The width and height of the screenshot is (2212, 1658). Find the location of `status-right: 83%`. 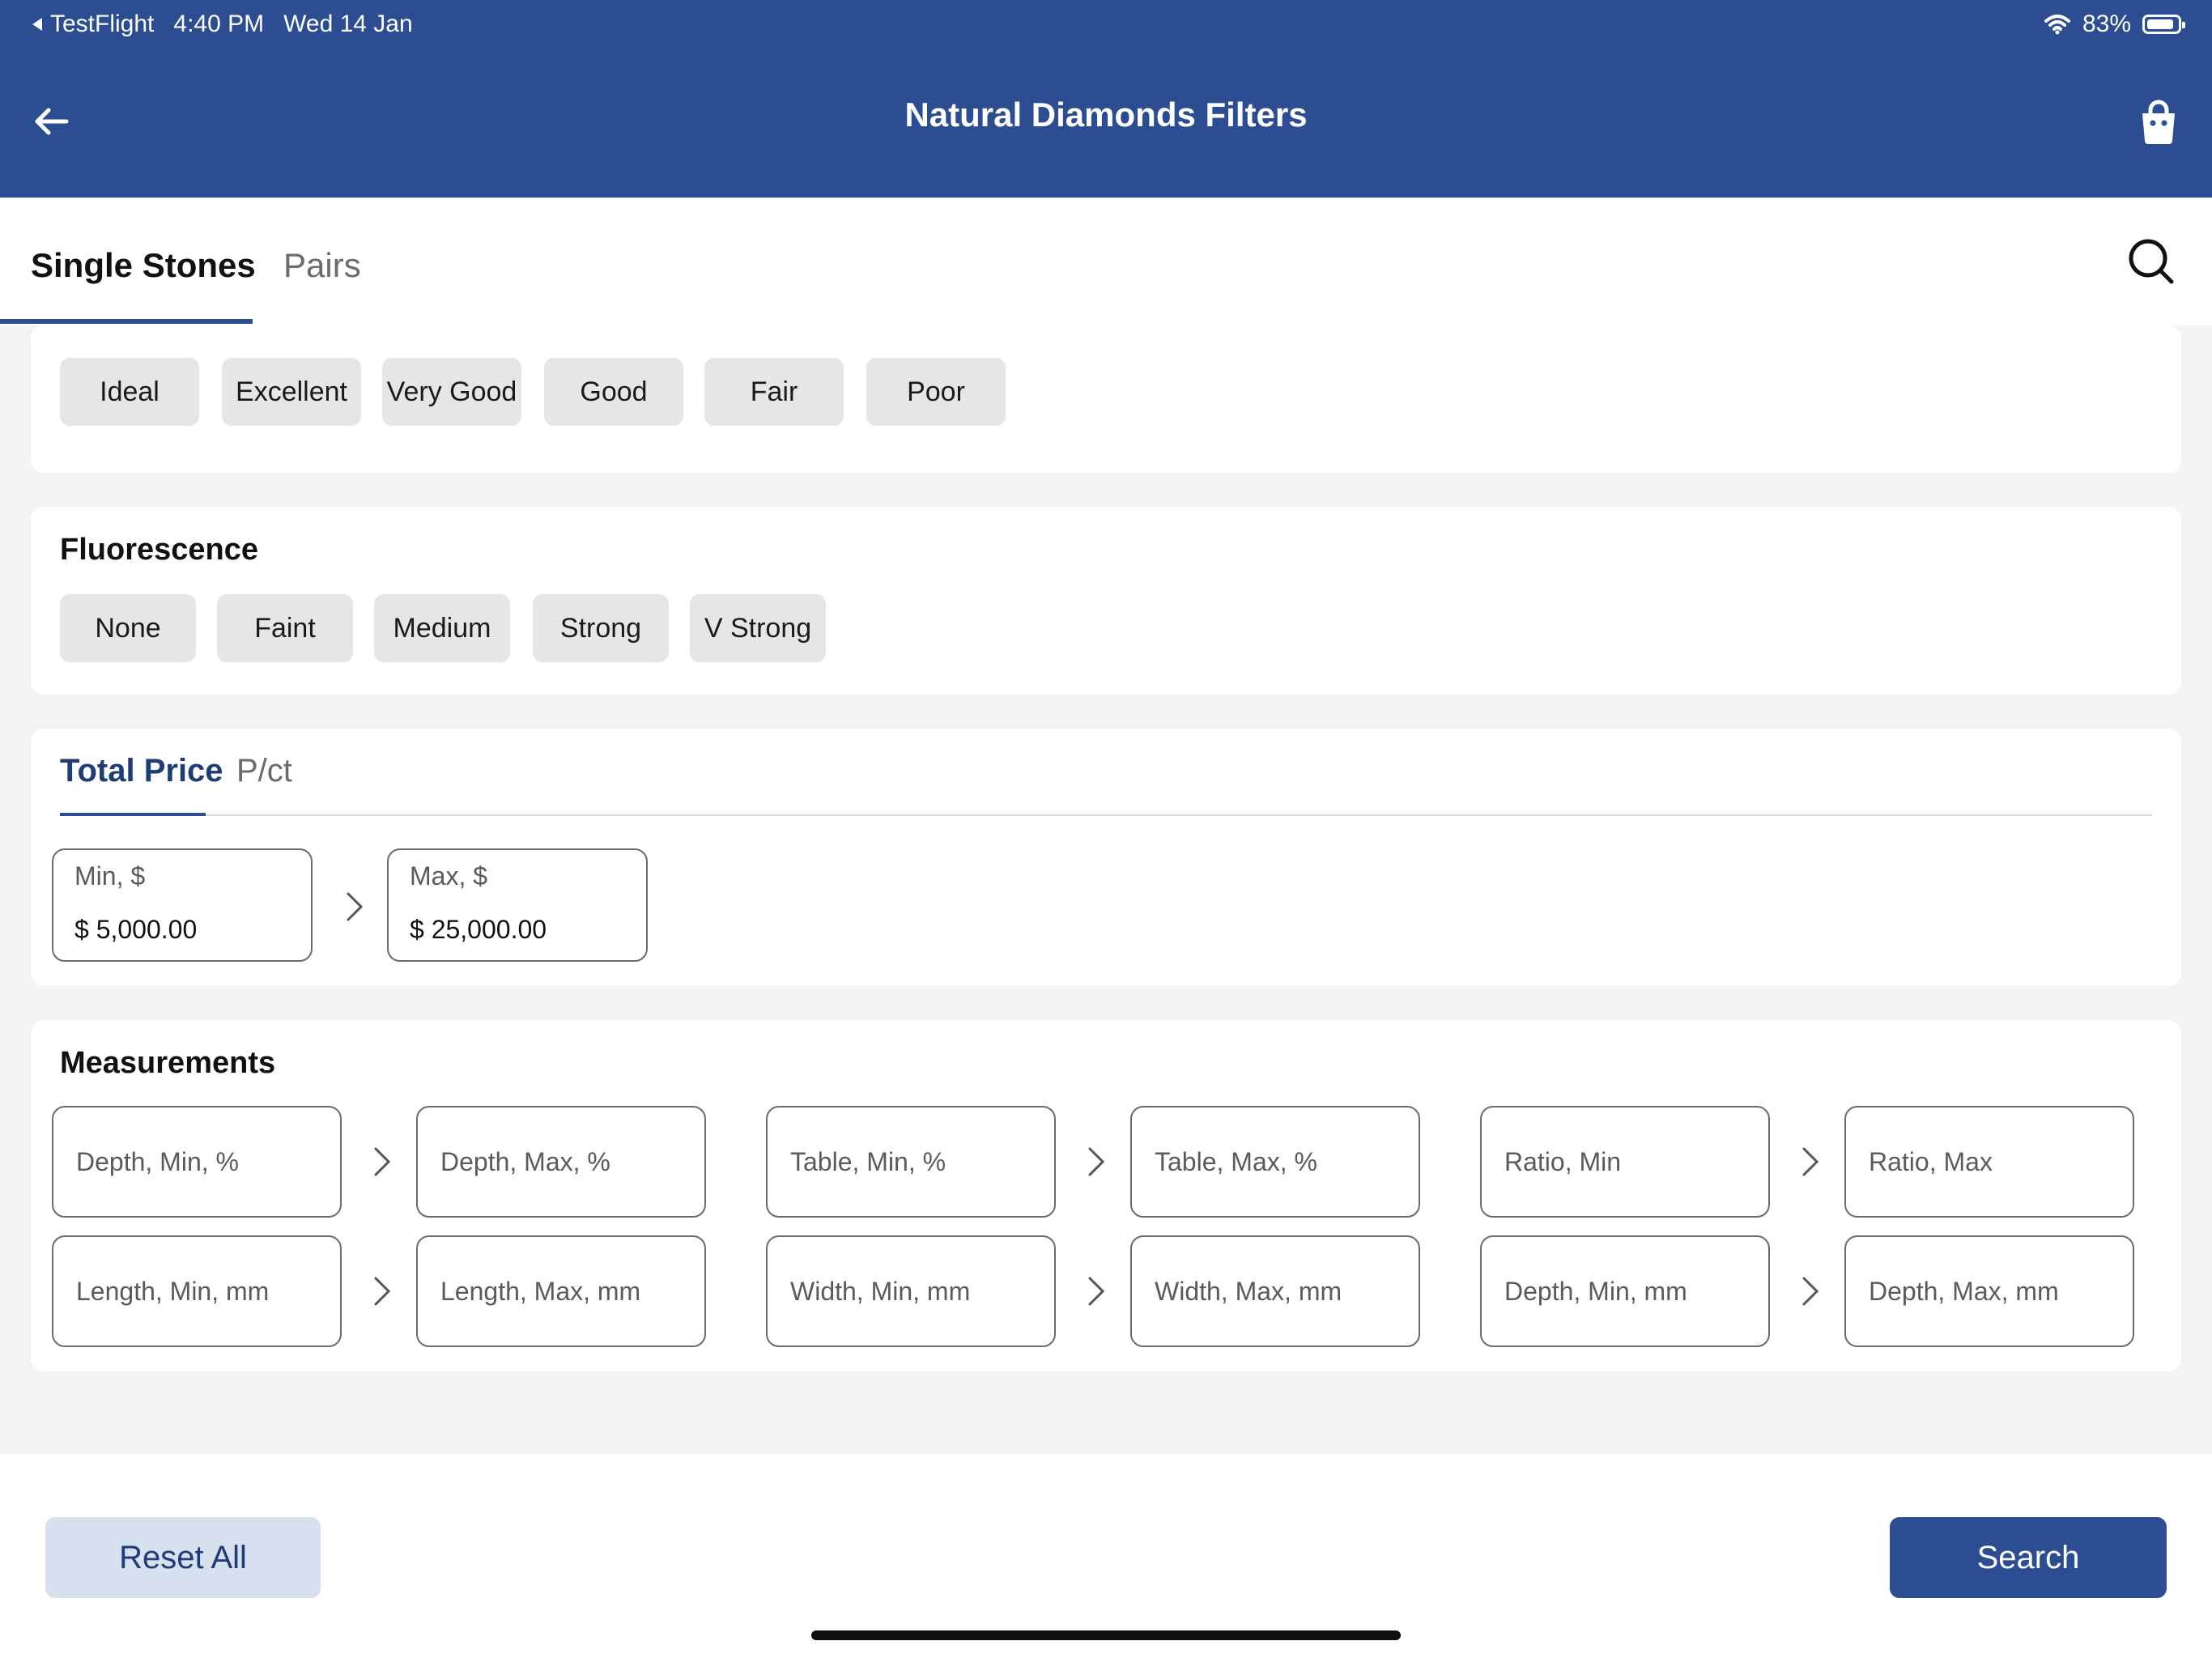

status-right: 83% is located at coordinates (2115, 24).